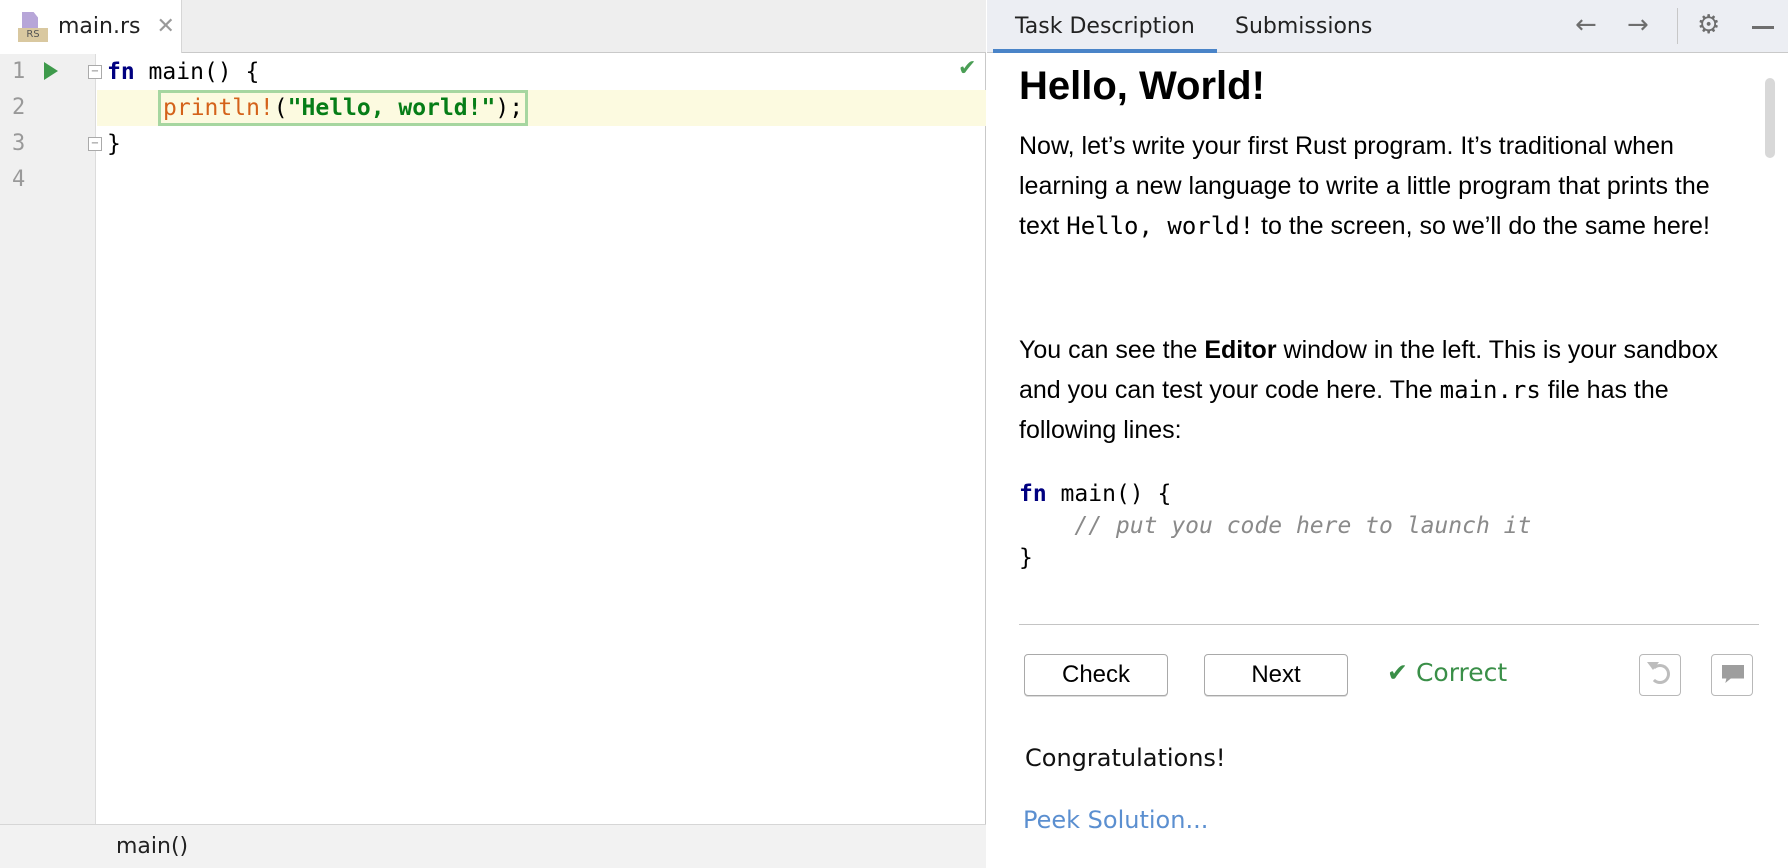  Describe the element at coordinates (183, 72) in the screenshot. I see `code-text: fn main() {` at that location.